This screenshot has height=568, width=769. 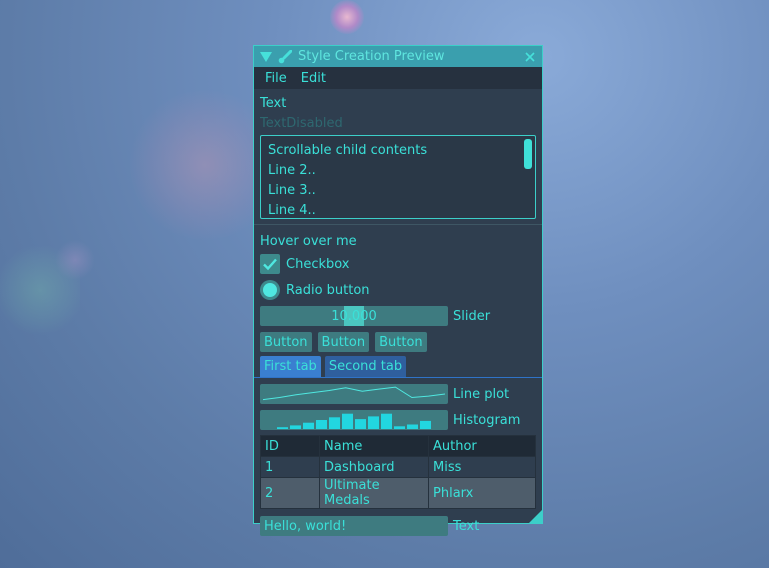 I want to click on tab-first: First tab, so click(x=290, y=366).